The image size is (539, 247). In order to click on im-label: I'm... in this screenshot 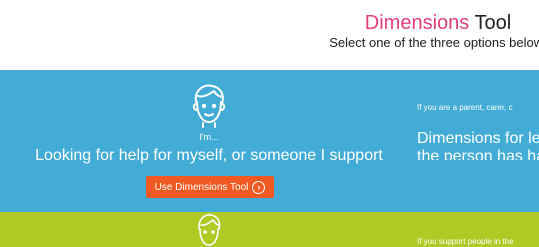, I will do `click(209, 137)`.